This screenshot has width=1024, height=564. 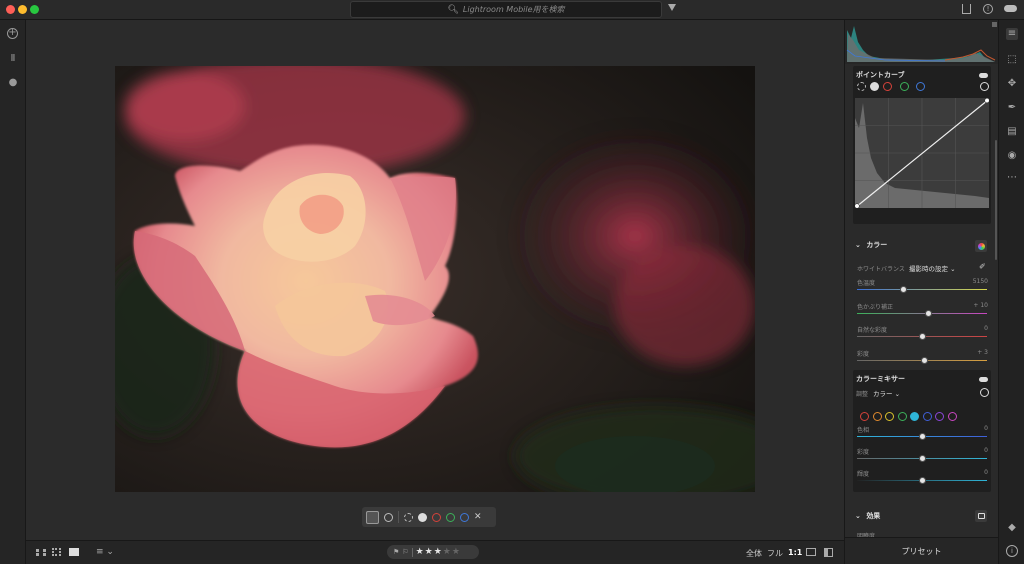 I want to click on histogram, so click(x=921, y=42).